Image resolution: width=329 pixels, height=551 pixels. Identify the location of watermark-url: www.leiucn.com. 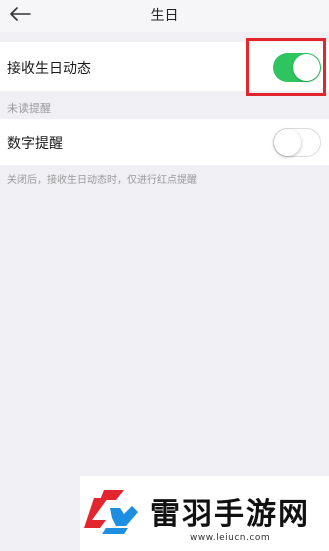
(230, 538).